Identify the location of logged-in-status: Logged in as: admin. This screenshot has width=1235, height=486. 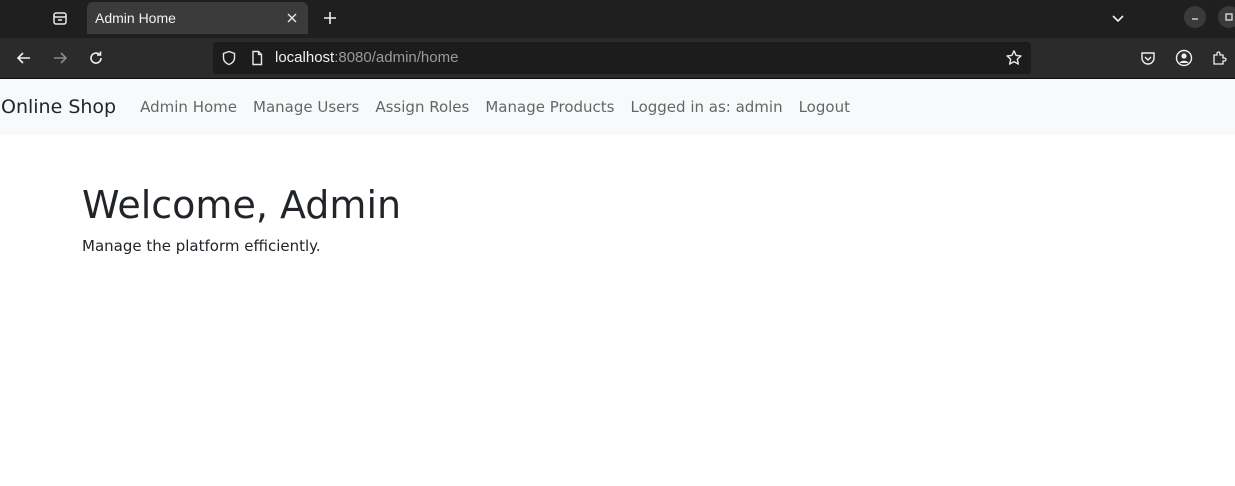
(706, 107).